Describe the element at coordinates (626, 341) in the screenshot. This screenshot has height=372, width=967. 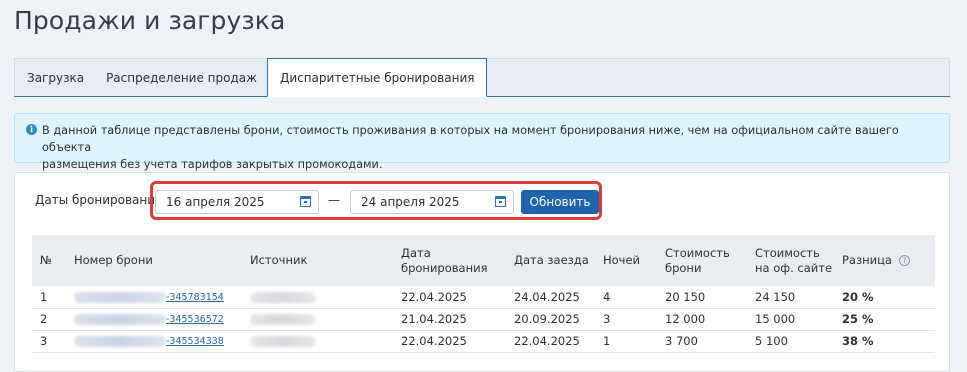
I see `cell-nights: 1` at that location.